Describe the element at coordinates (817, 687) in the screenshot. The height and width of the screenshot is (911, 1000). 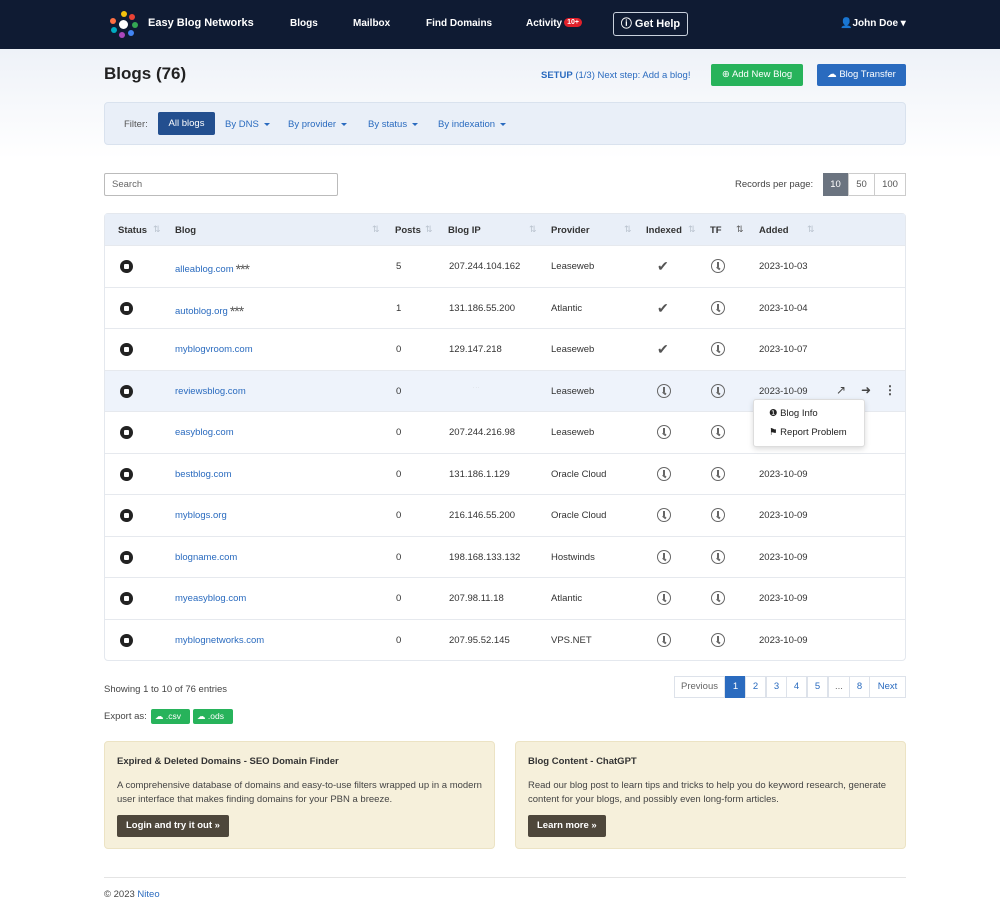
I see `pagination-page-5: 5` at that location.